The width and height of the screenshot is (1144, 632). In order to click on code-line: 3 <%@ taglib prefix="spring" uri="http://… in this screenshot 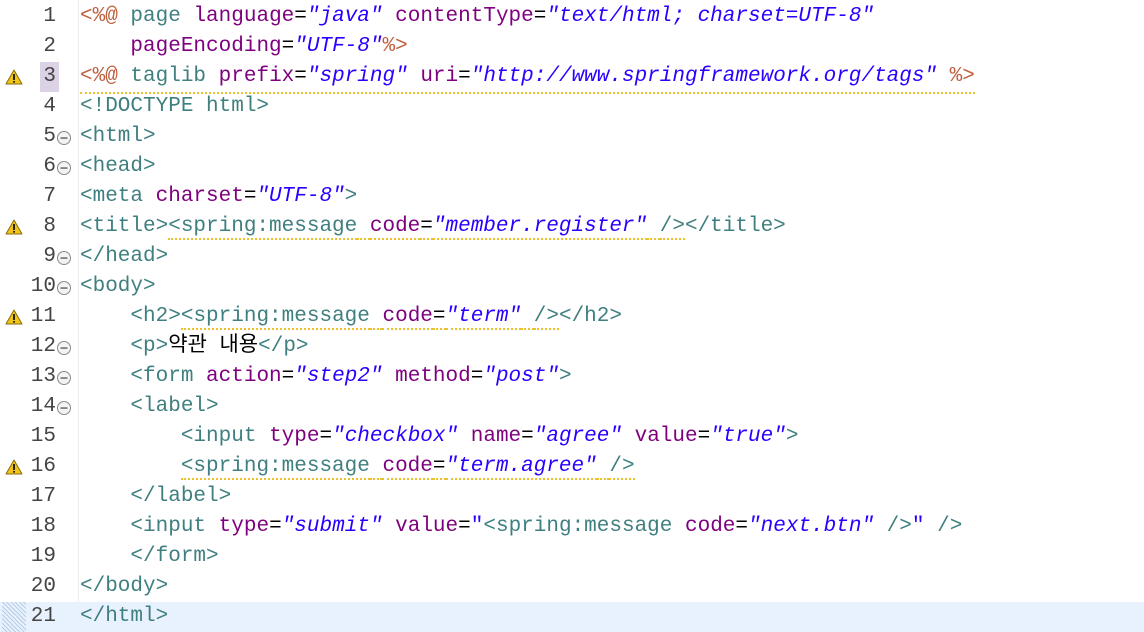, I will do `click(572, 78)`.